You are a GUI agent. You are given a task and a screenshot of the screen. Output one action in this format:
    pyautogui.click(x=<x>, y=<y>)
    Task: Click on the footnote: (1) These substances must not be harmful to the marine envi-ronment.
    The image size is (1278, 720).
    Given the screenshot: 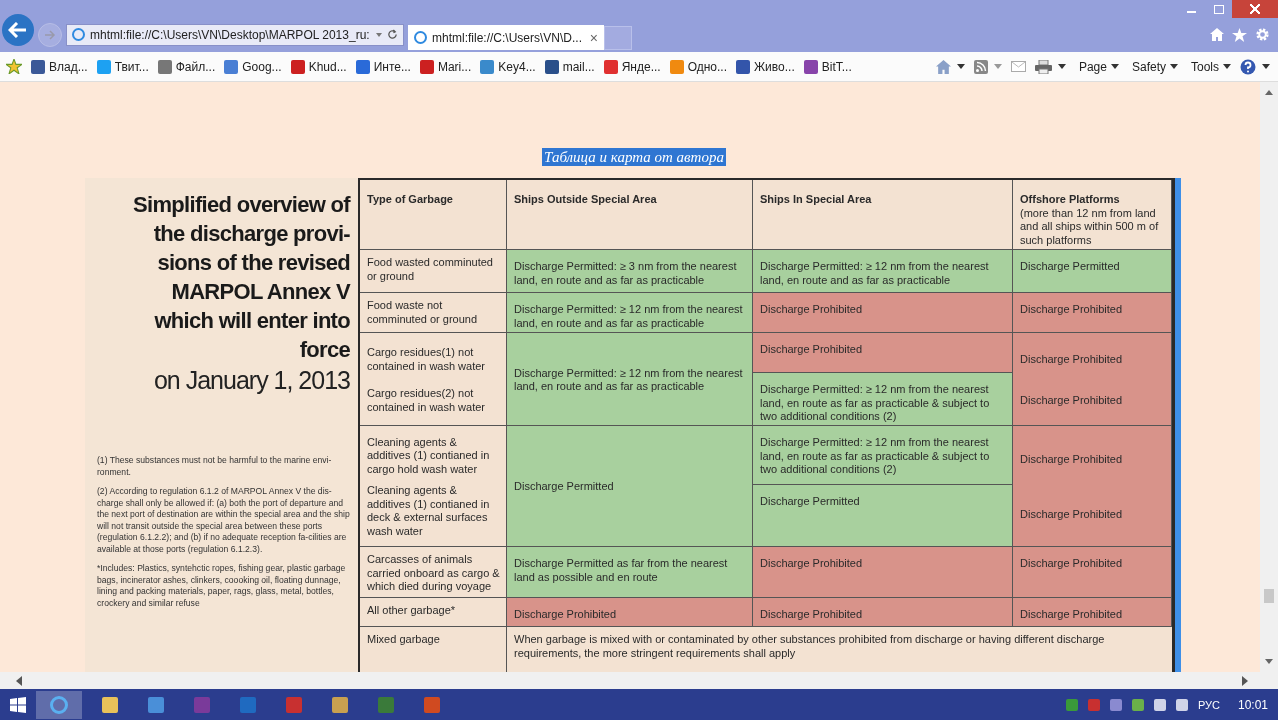 What is the action you would take?
    pyautogui.click(x=215, y=466)
    